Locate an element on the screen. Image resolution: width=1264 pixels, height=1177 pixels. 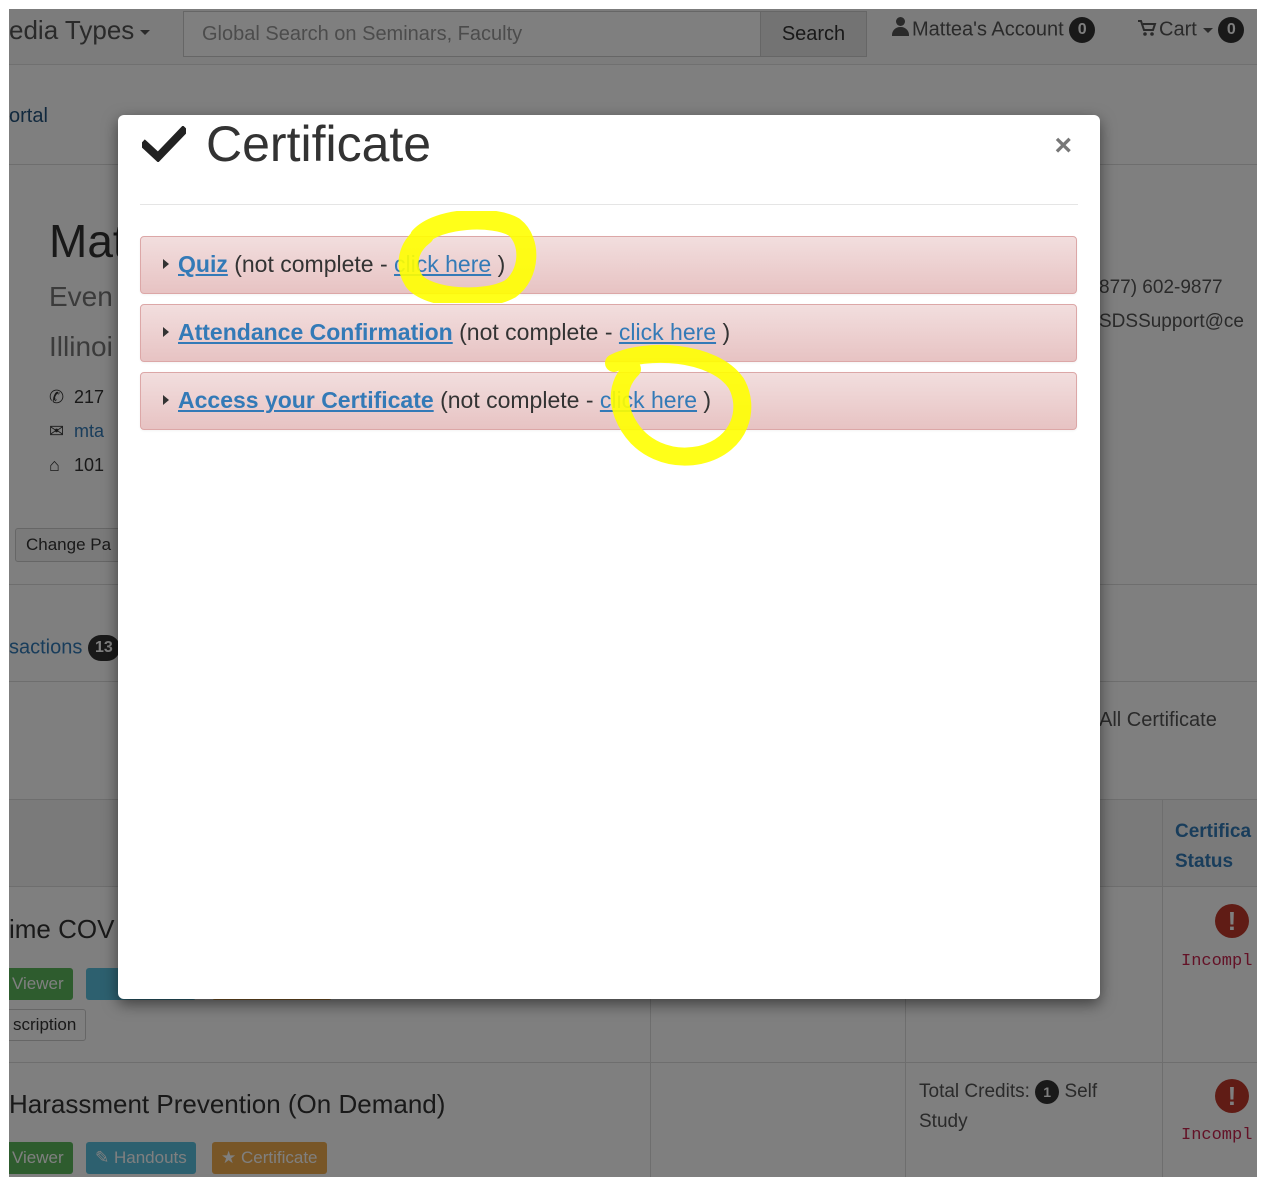
certificate-click-here-link: click here is located at coordinates (648, 400).